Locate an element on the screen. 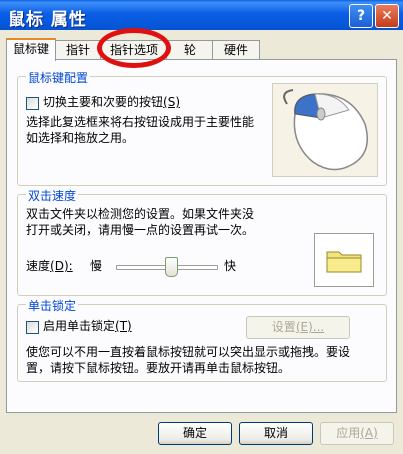 This screenshot has width=403, height=454. click-lock-label: 启用单击锁定(T) is located at coordinates (87, 326).